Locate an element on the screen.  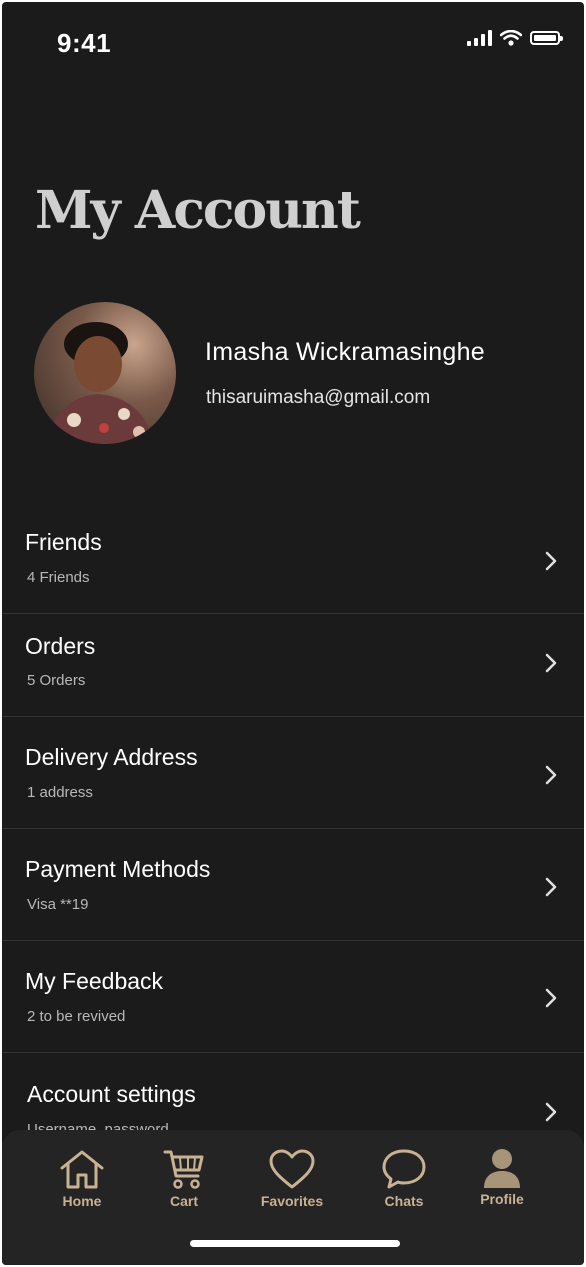
status-time: 9:41 is located at coordinates (84, 43).